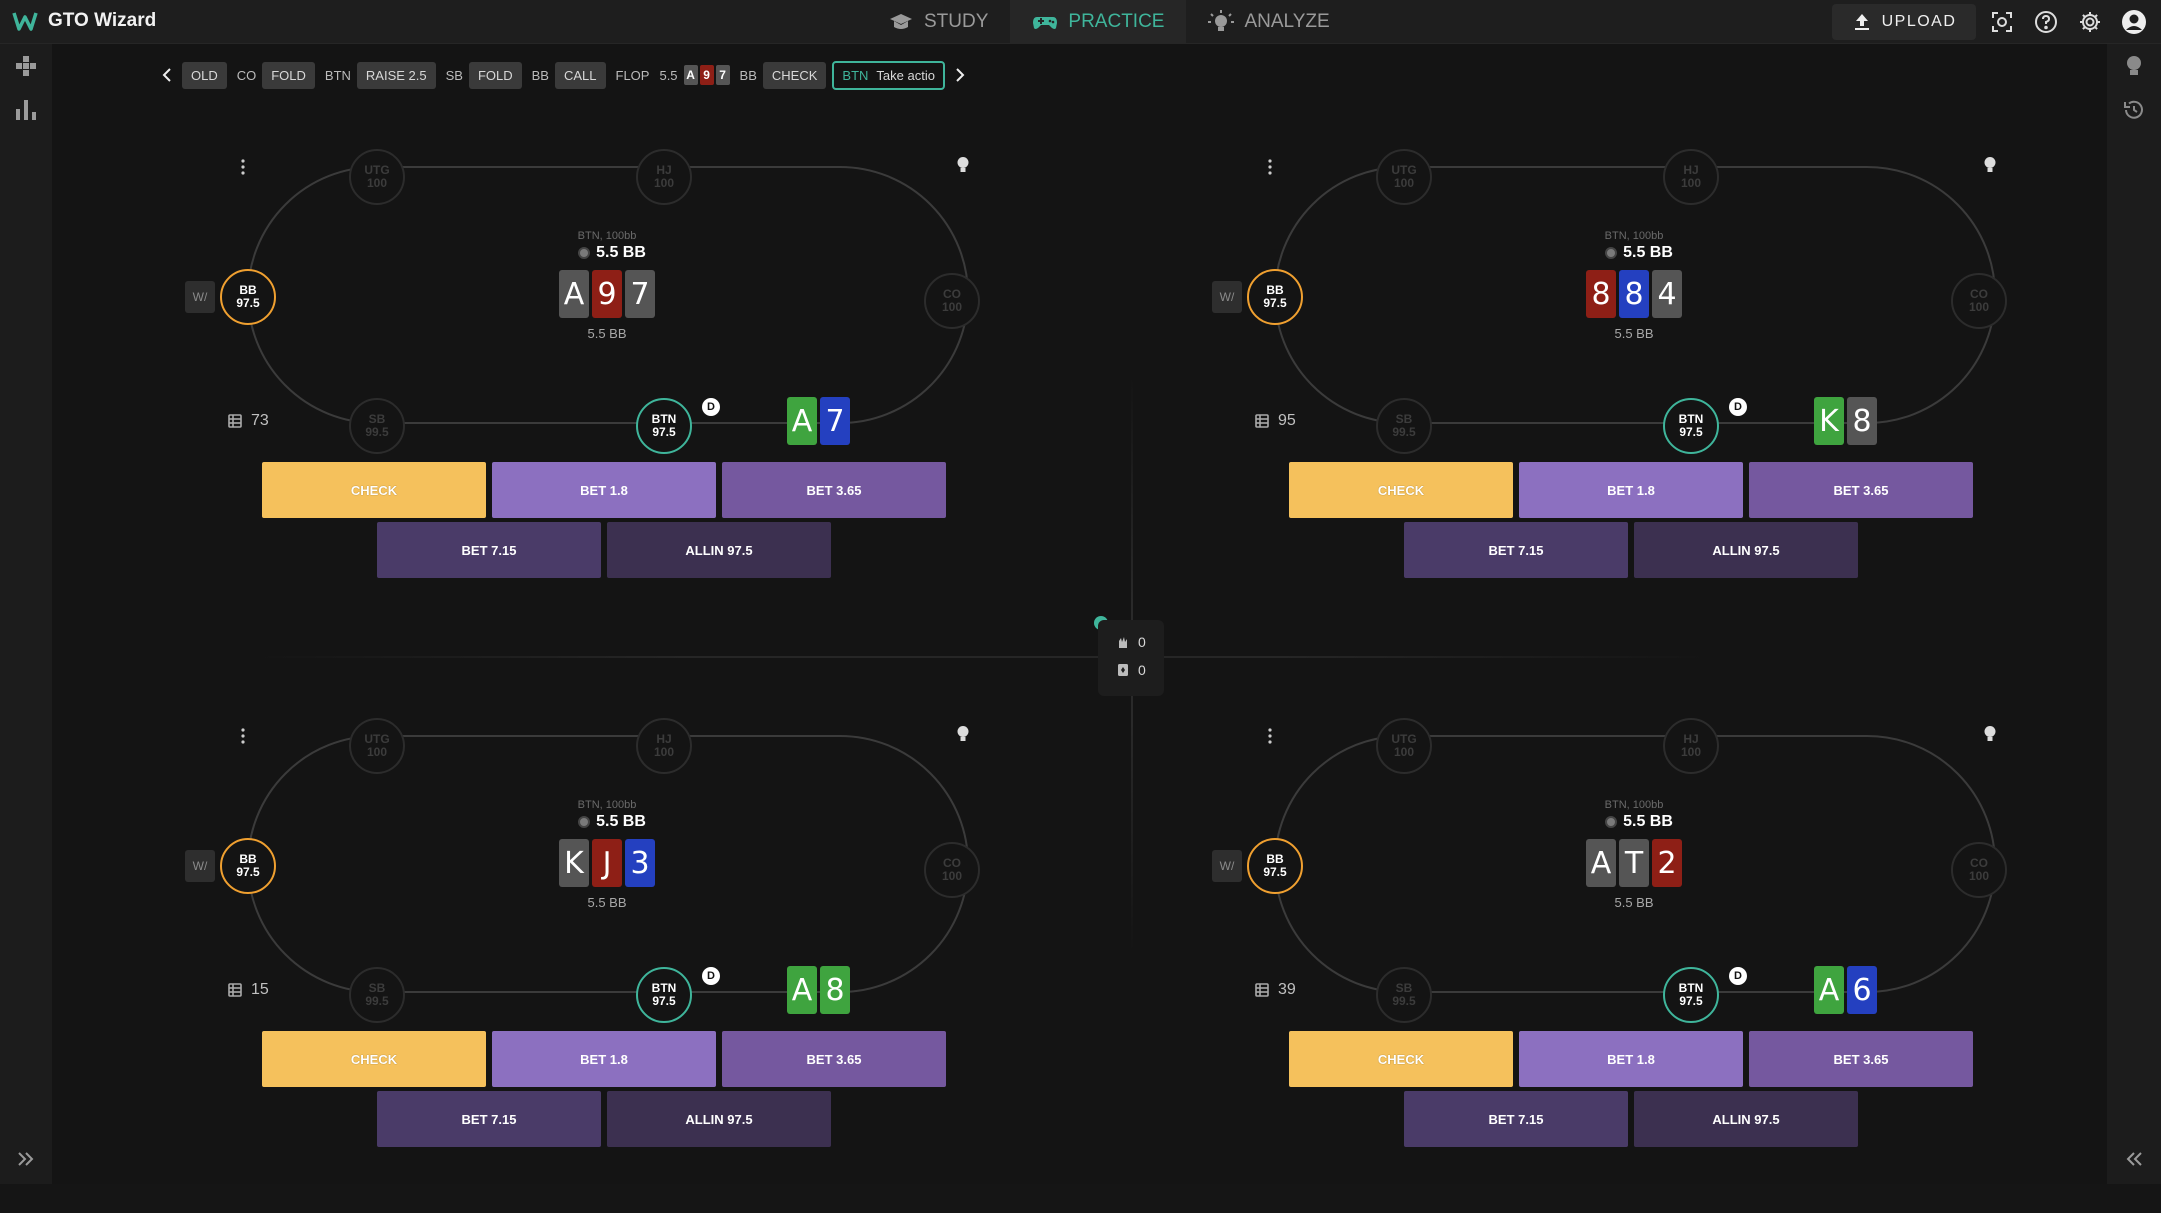 This screenshot has height=1213, width=2161. I want to click on history-side-button, so click(2134, 110).